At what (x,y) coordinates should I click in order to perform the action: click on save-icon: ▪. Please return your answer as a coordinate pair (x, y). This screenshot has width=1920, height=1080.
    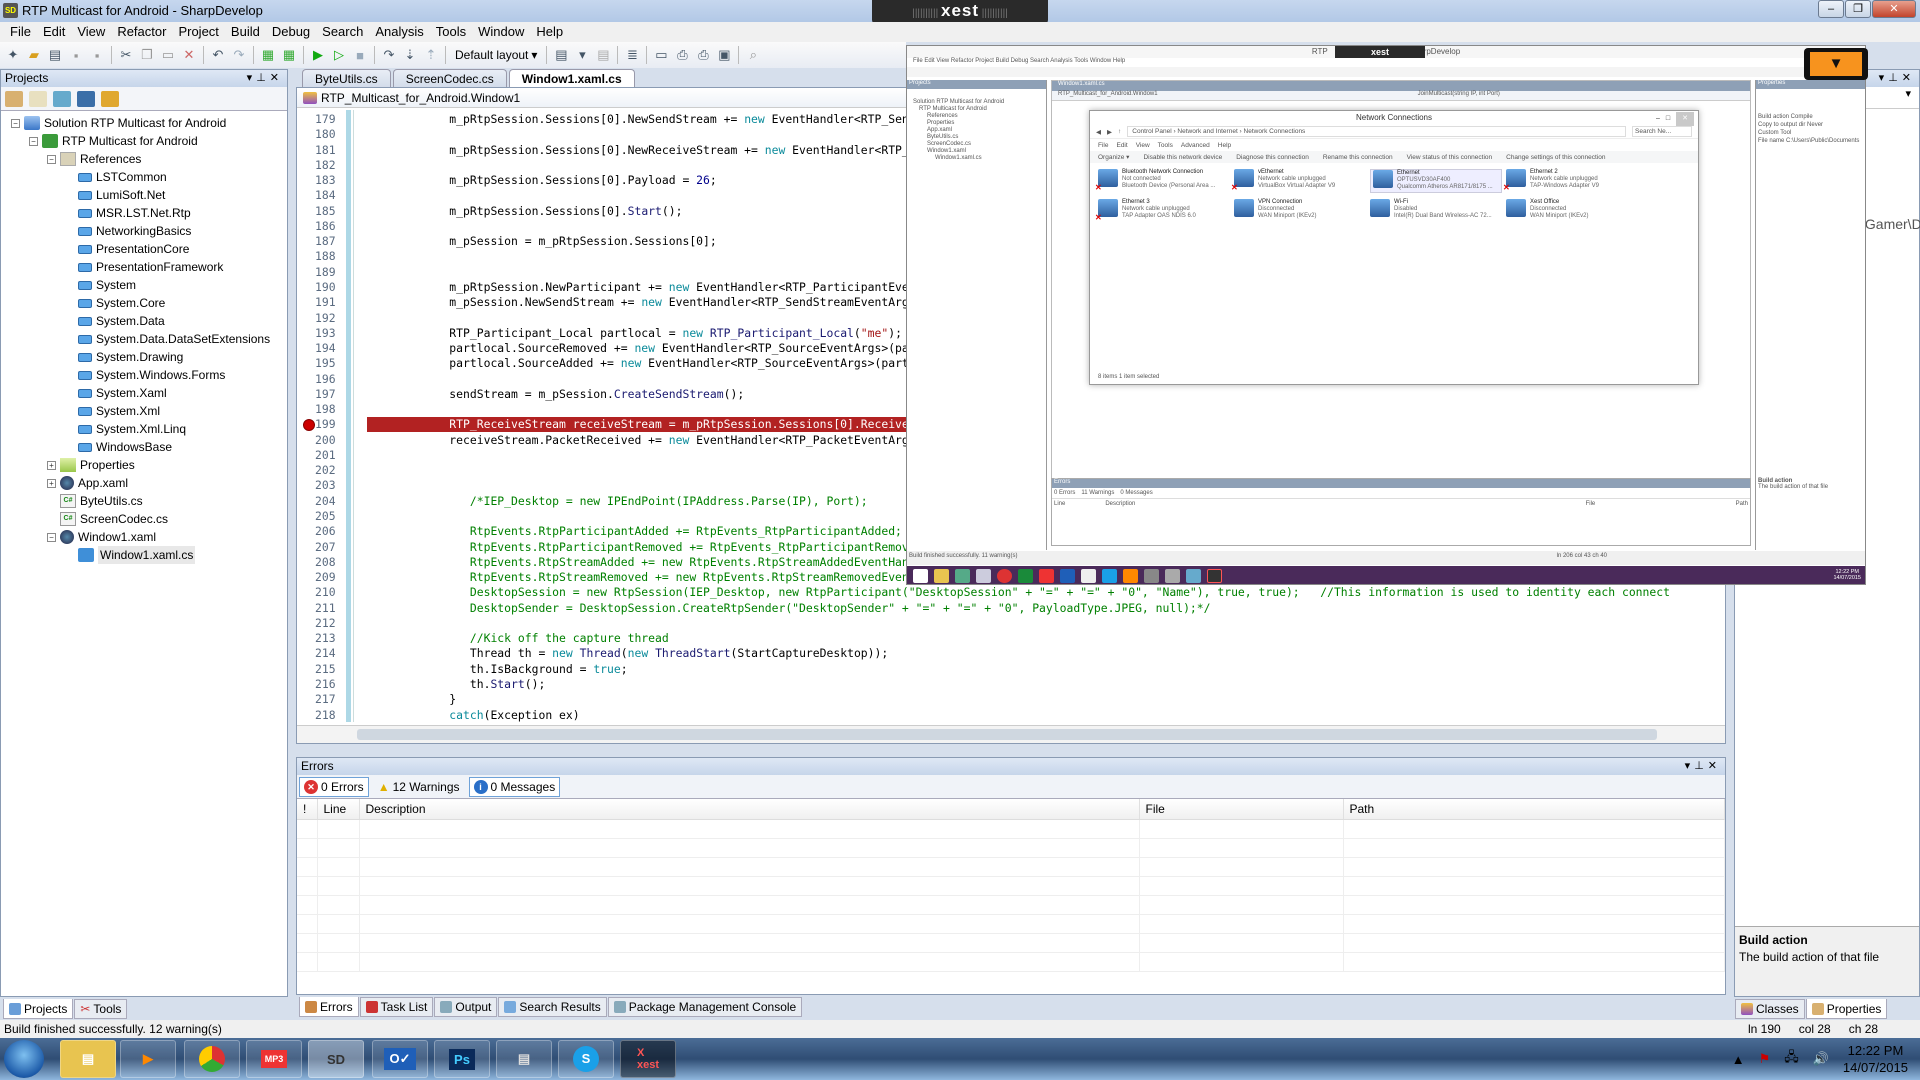
    Looking at the image, I should click on (76, 55).